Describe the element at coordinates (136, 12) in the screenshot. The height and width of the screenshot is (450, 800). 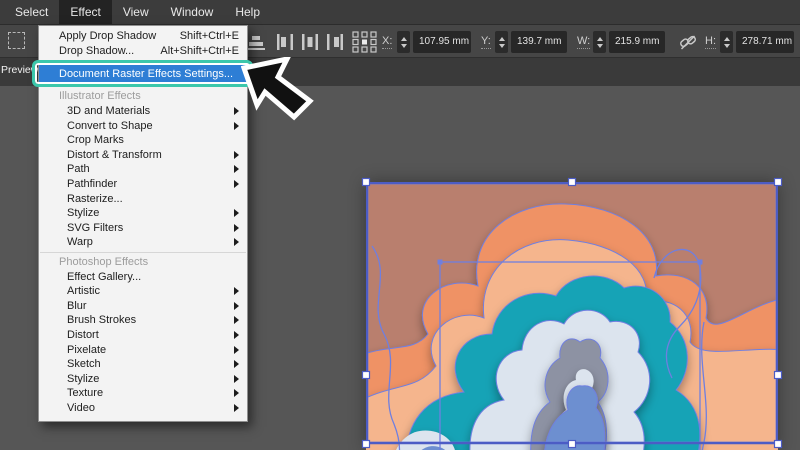
I see `menubar-item-view: View` at that location.